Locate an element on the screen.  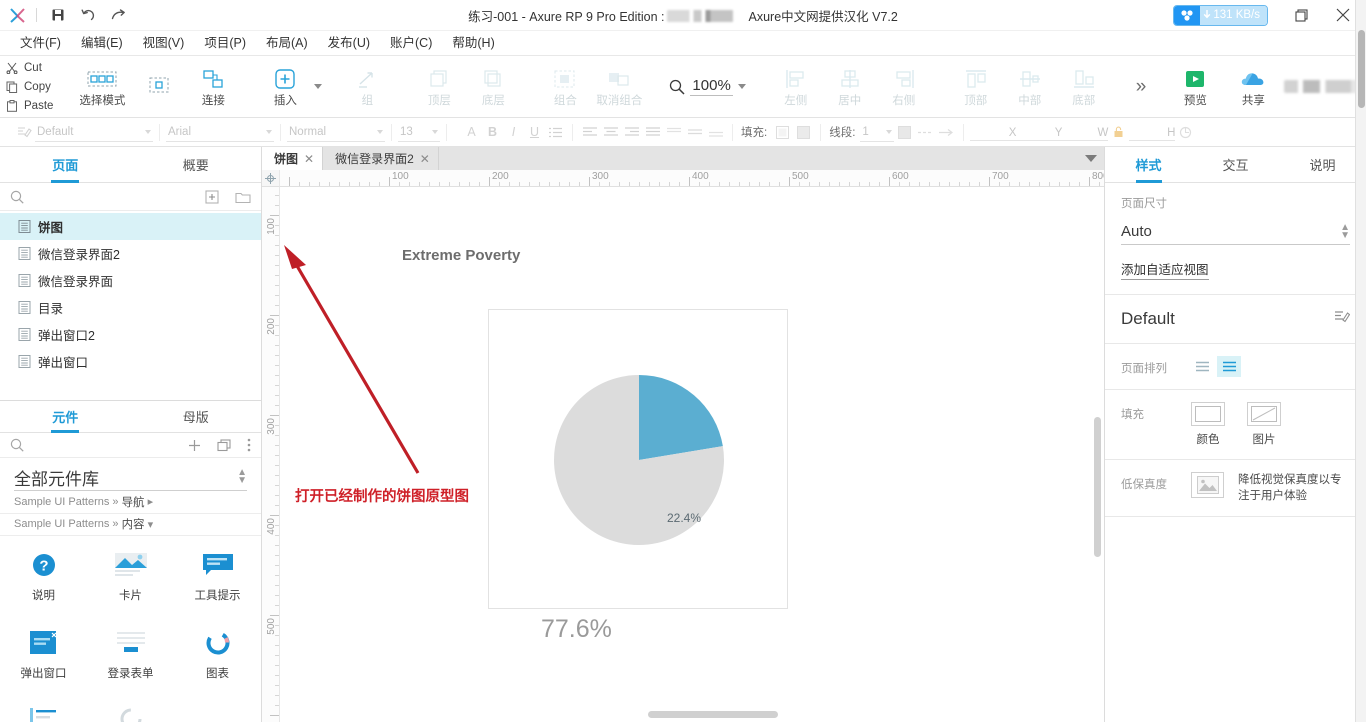
lock-aspect-icon is located at coordinates (1118, 132).